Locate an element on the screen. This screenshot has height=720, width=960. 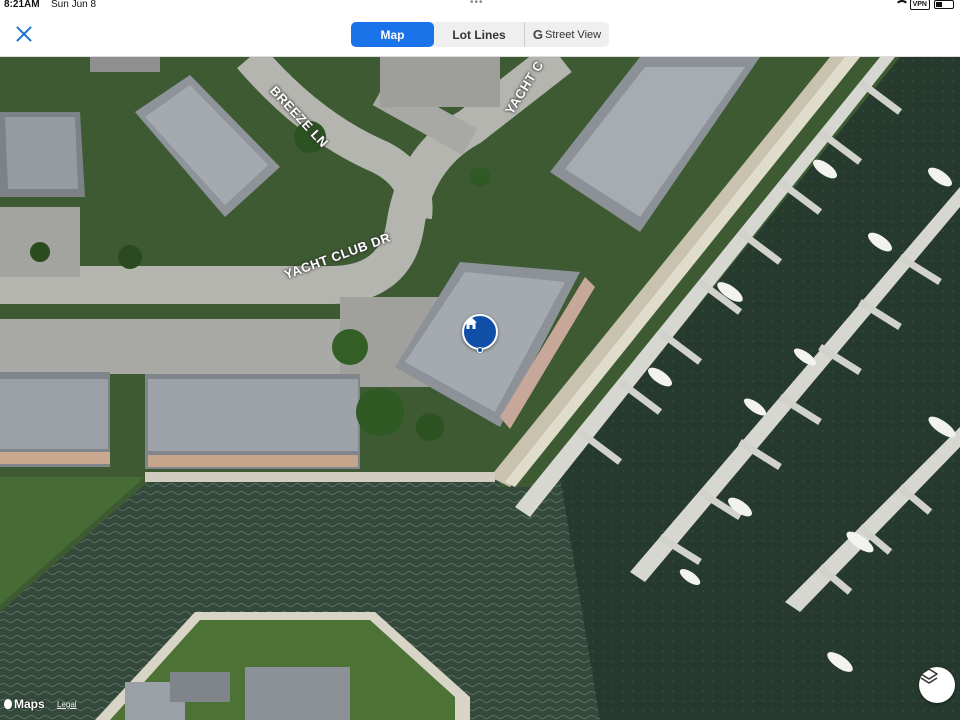
pin-tail is located at coordinates (480, 350).